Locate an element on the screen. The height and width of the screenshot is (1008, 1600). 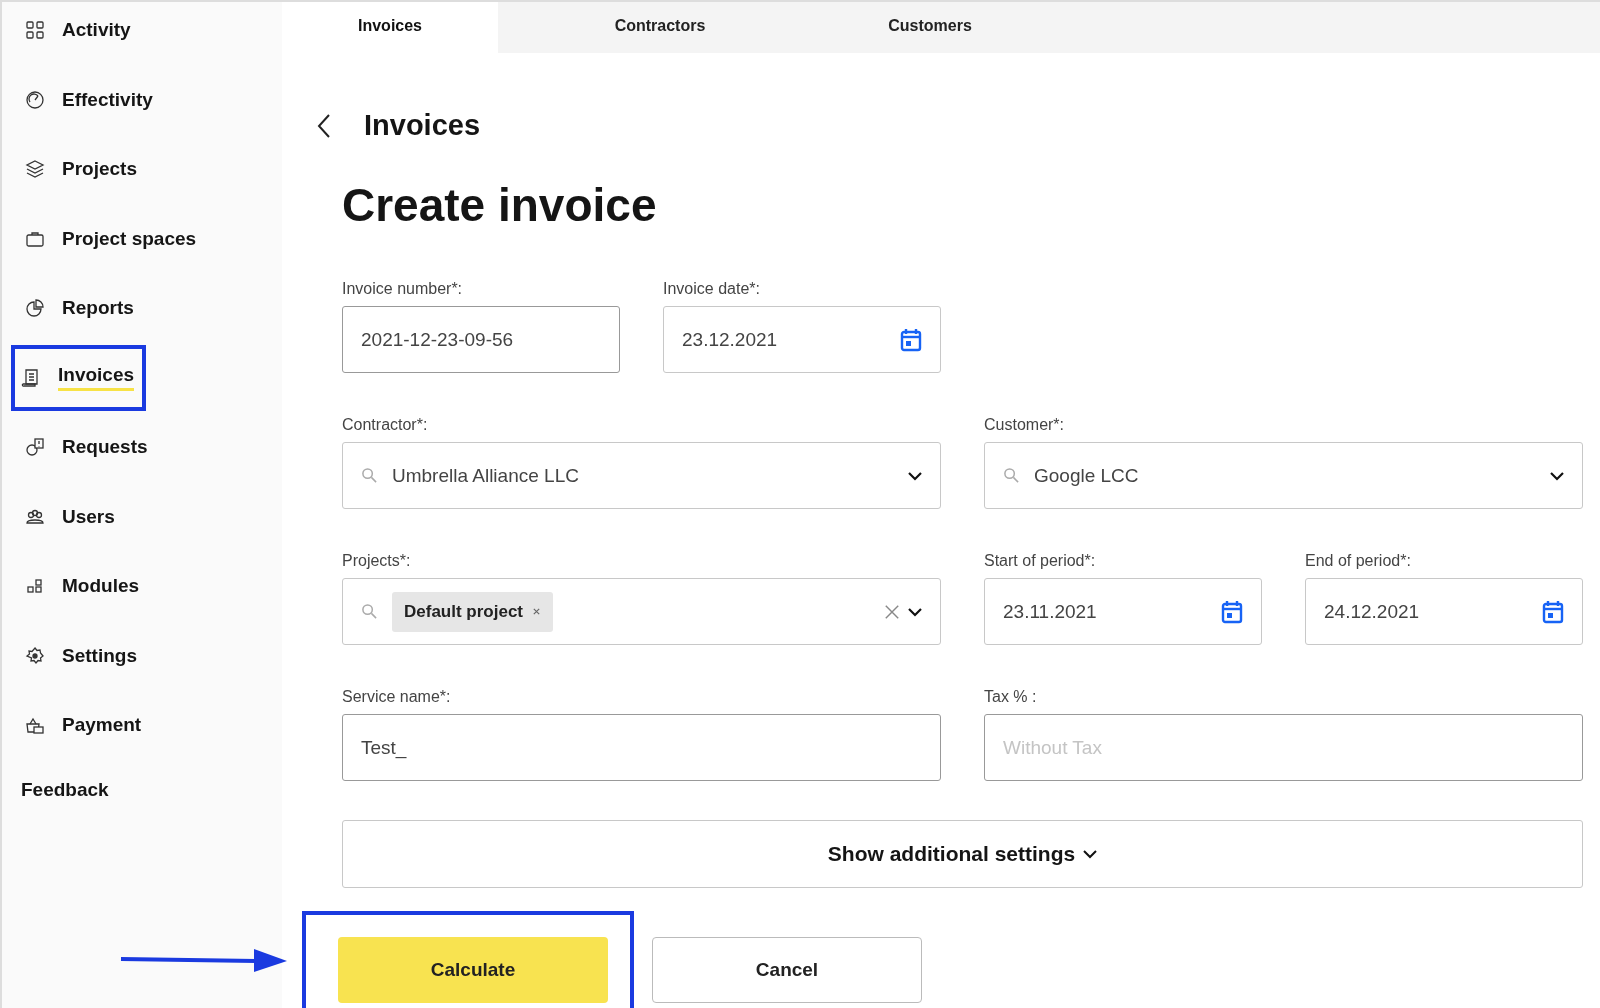
breadcrumb-title: Invoices is located at coordinates (422, 125).